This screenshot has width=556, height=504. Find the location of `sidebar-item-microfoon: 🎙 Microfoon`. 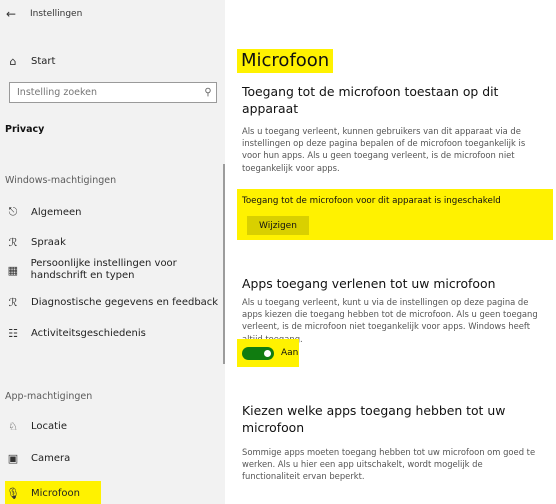

sidebar-item-microfoon: 🎙 Microfoon is located at coordinates (53, 492).